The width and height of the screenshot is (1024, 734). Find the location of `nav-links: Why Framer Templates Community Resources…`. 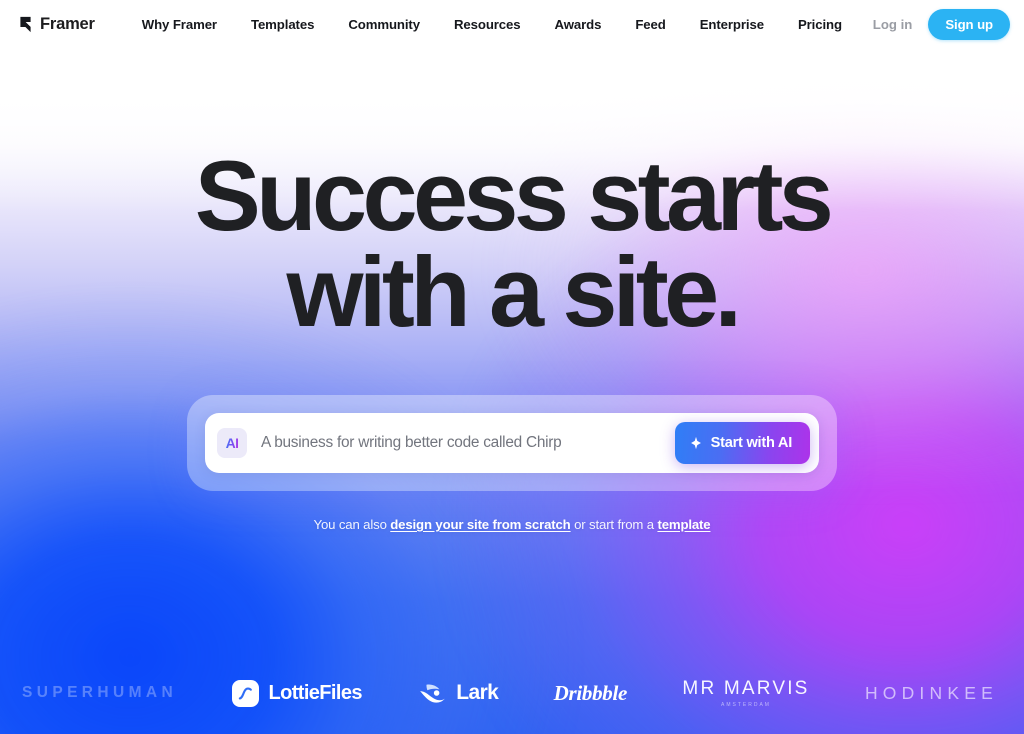

nav-links: Why Framer Templates Community Resources… is located at coordinates (492, 24).